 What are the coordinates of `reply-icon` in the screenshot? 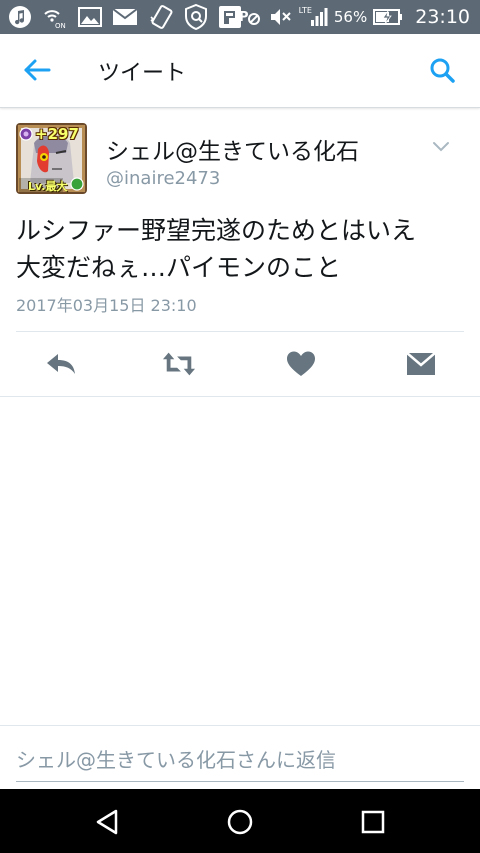 It's located at (61, 364).